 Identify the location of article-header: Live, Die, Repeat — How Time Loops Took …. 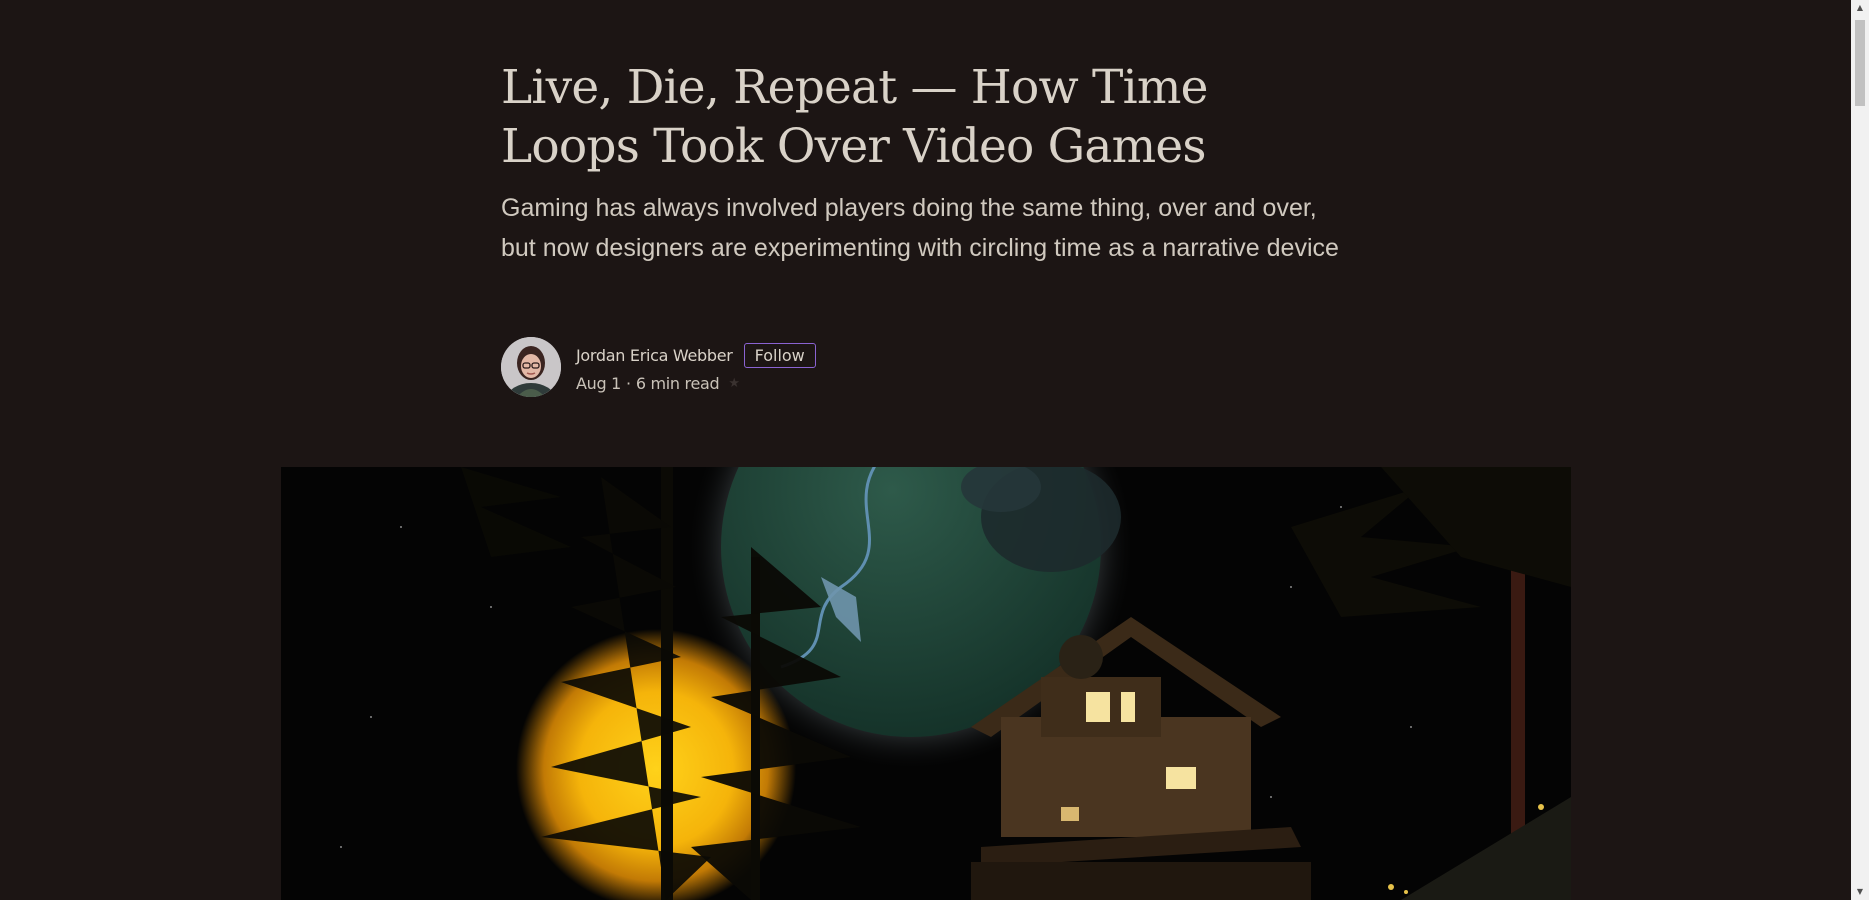
(921, 163).